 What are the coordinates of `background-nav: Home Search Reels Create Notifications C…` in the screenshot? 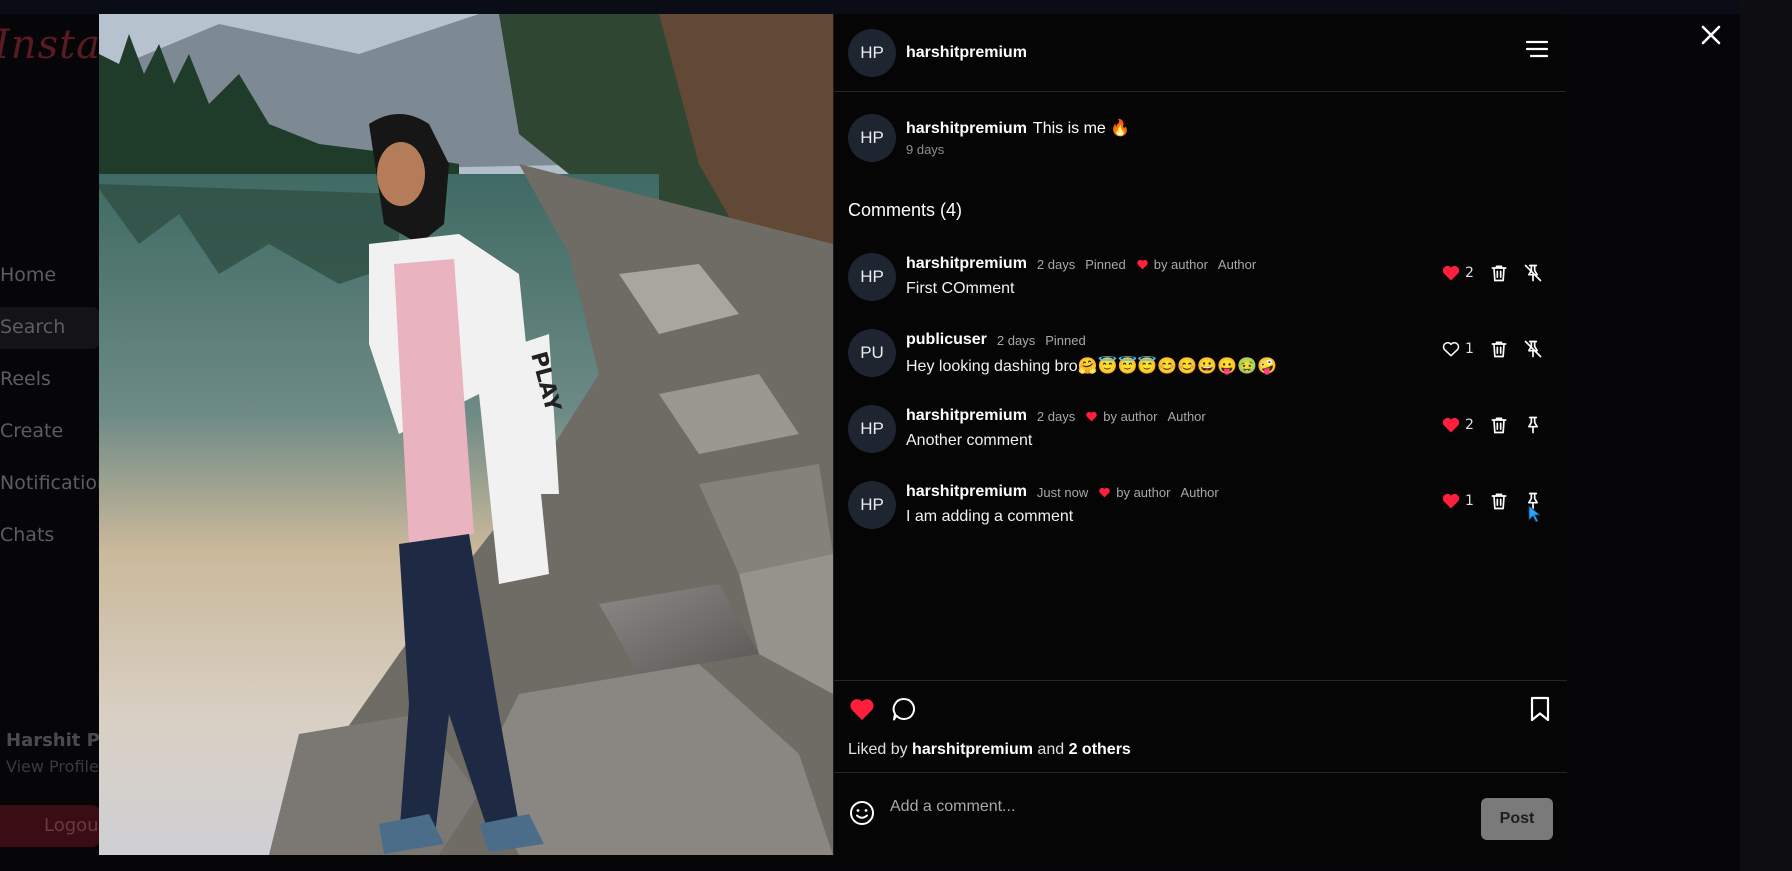 It's located at (59, 411).